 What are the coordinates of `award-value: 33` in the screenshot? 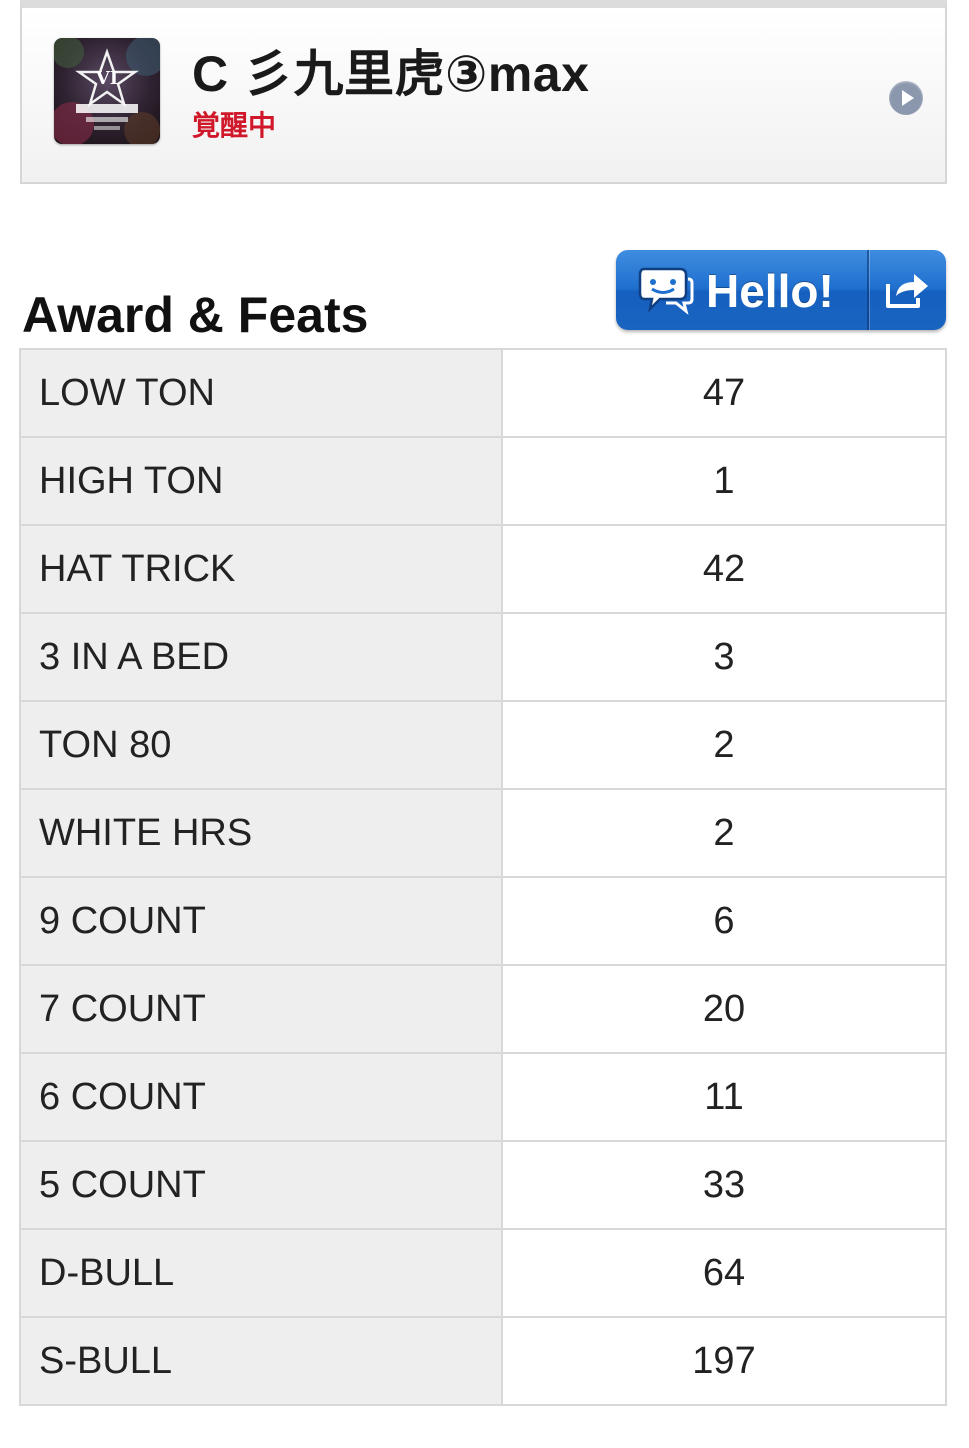 It's located at (724, 1185).